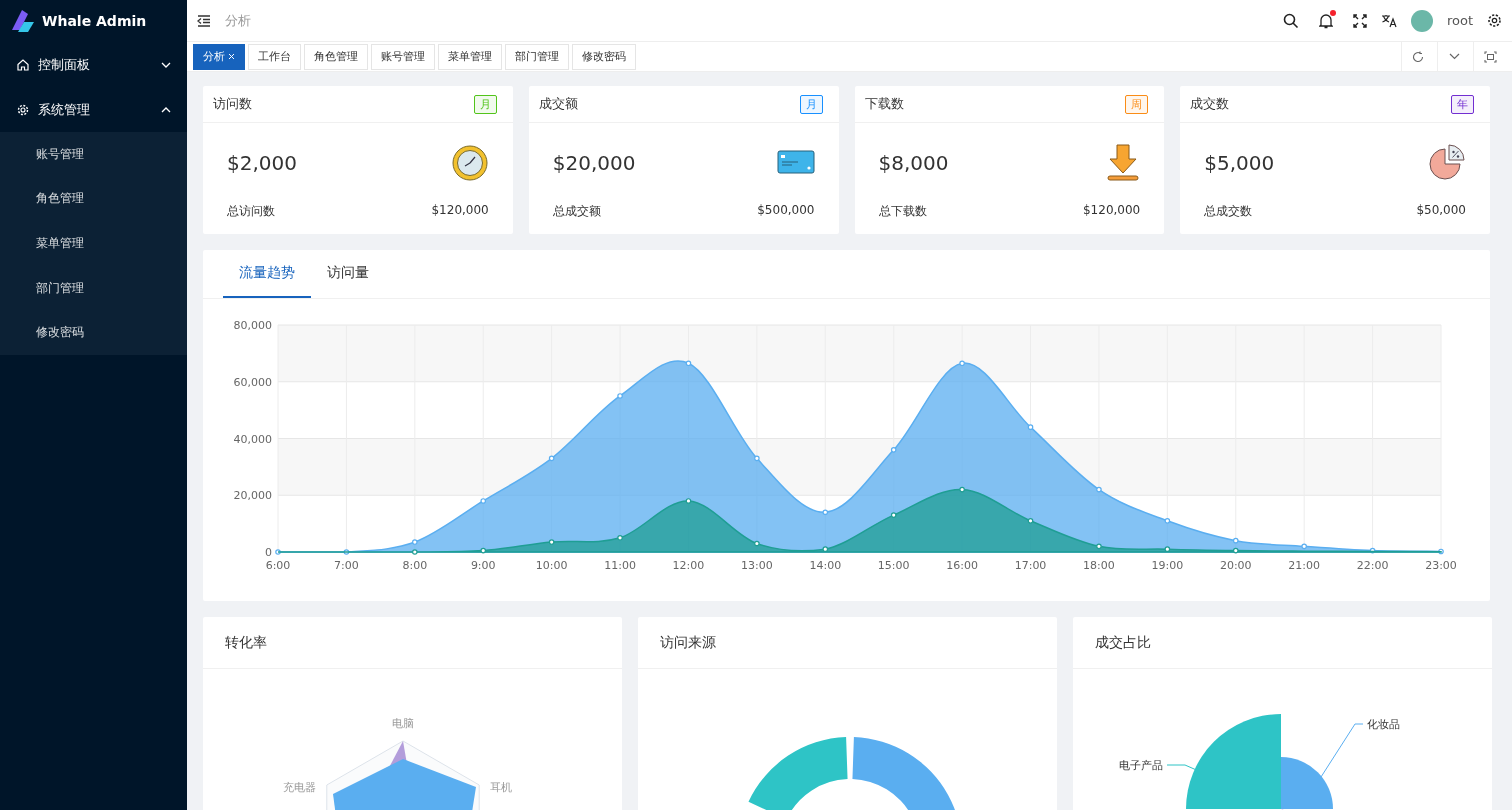 Image resolution: width=1512 pixels, height=810 pixels. I want to click on y-axis-label: 60,000, so click(252, 382).